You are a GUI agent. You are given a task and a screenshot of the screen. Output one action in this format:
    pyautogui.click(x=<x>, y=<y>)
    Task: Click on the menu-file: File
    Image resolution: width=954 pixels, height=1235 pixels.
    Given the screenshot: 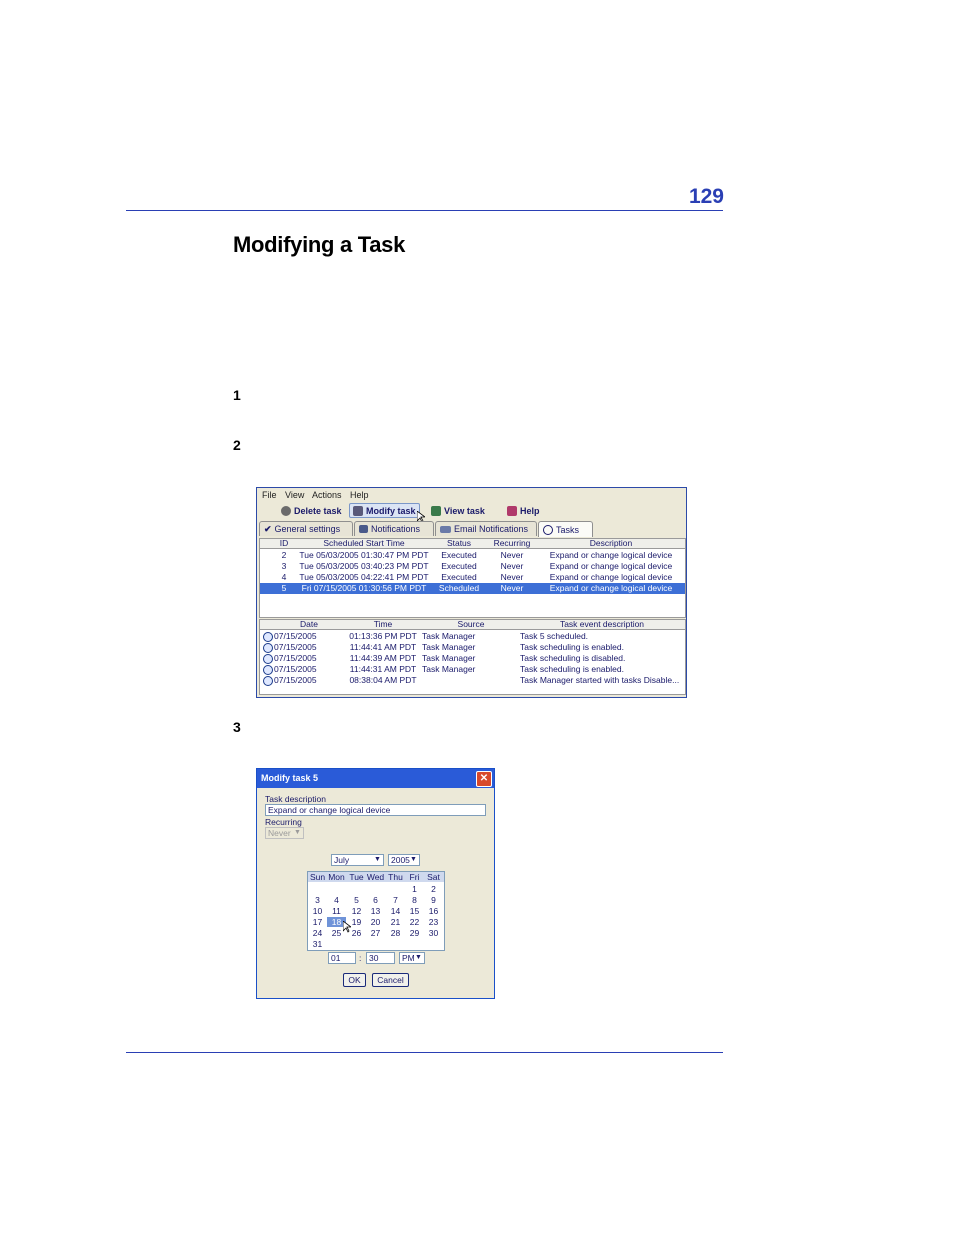 What is the action you would take?
    pyautogui.click(x=269, y=495)
    